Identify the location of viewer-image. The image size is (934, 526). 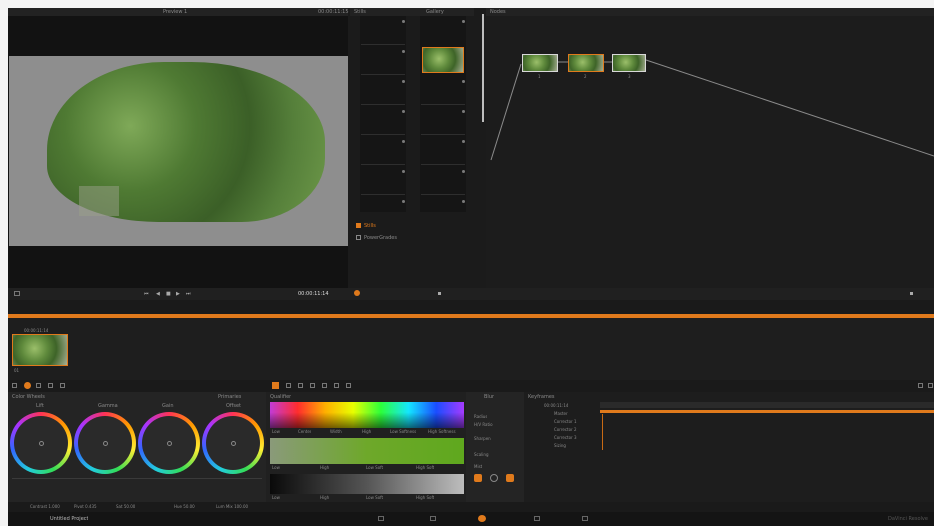
(178, 151).